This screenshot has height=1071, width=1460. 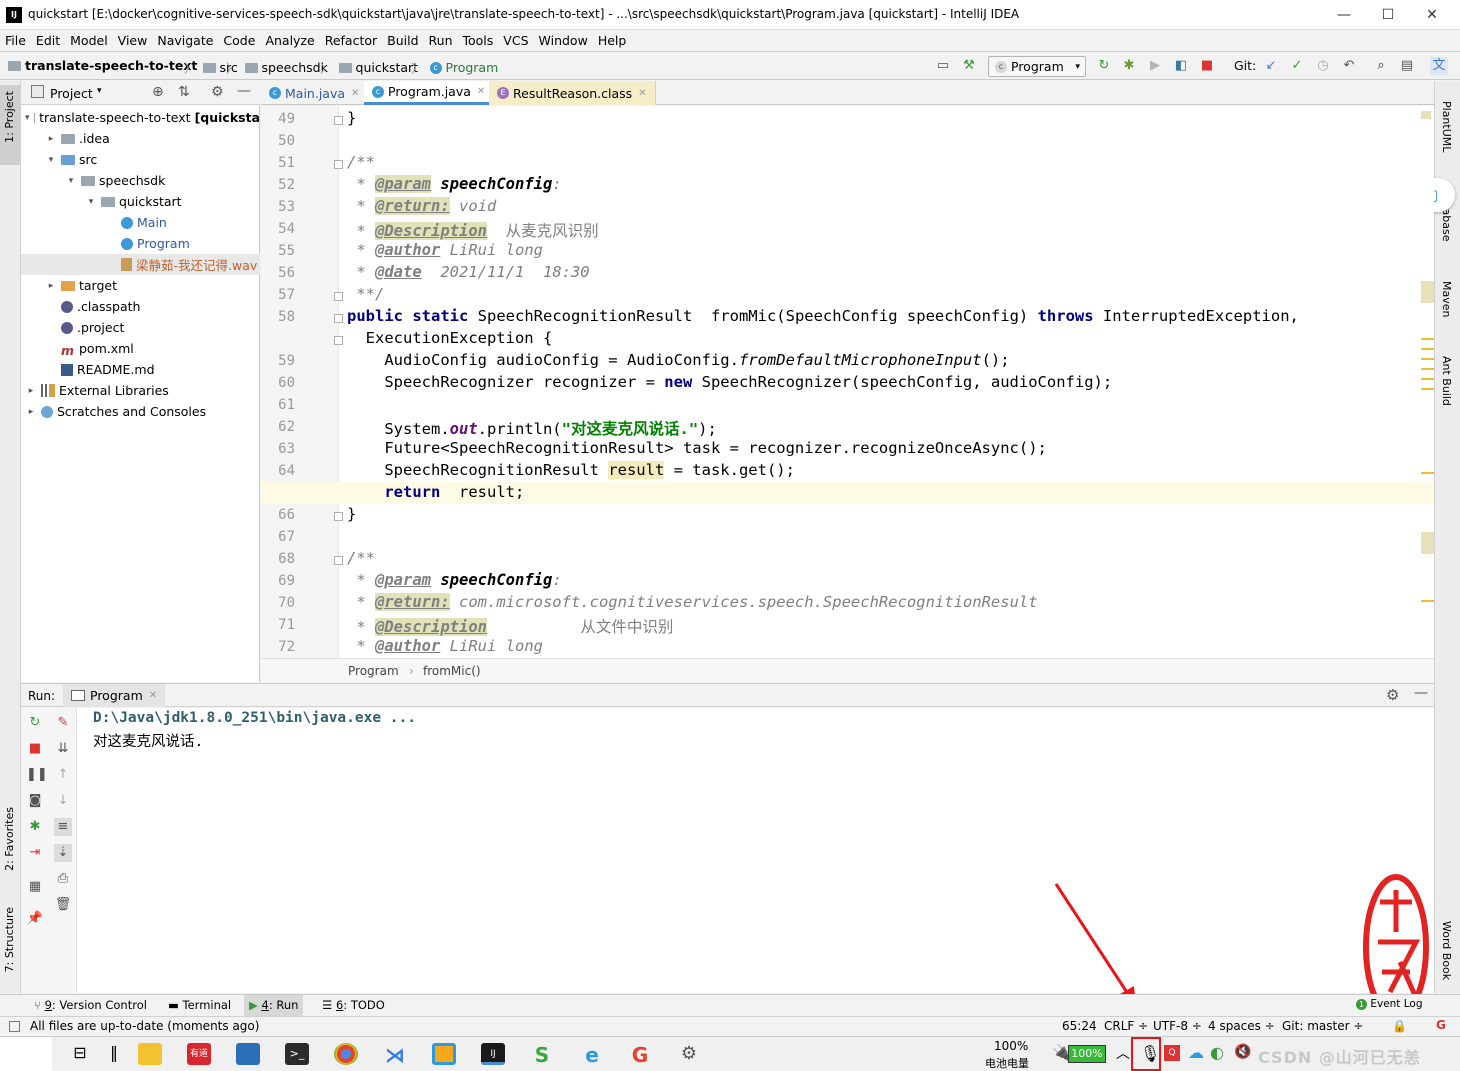 I want to click on status-toggle-icon, so click(x=14, y=1026).